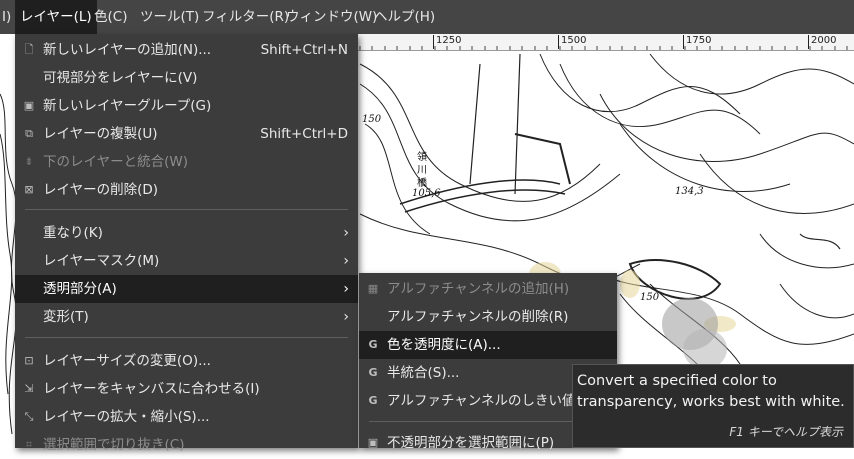  I want to click on map-kanji-3: 橋, so click(422, 182).